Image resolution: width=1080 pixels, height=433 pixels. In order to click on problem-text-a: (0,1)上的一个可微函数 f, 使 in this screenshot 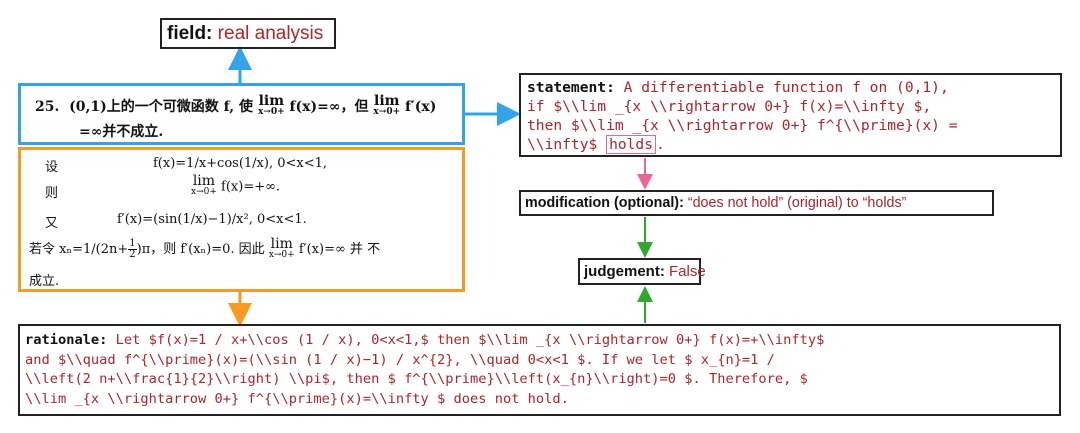, I will do `click(161, 107)`.